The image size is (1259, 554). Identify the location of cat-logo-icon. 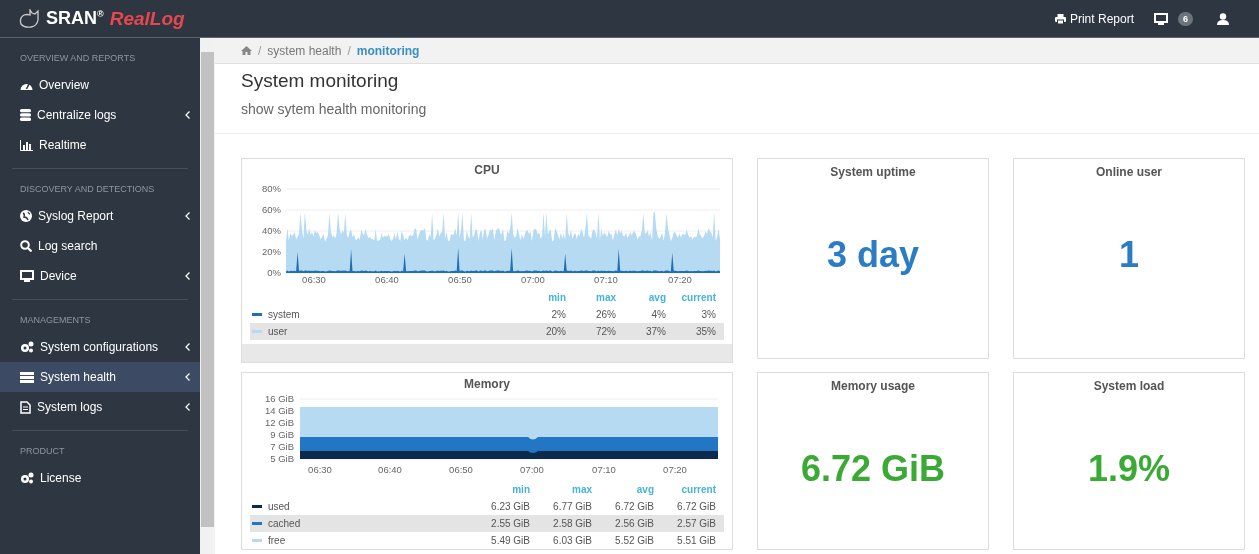
(29, 18).